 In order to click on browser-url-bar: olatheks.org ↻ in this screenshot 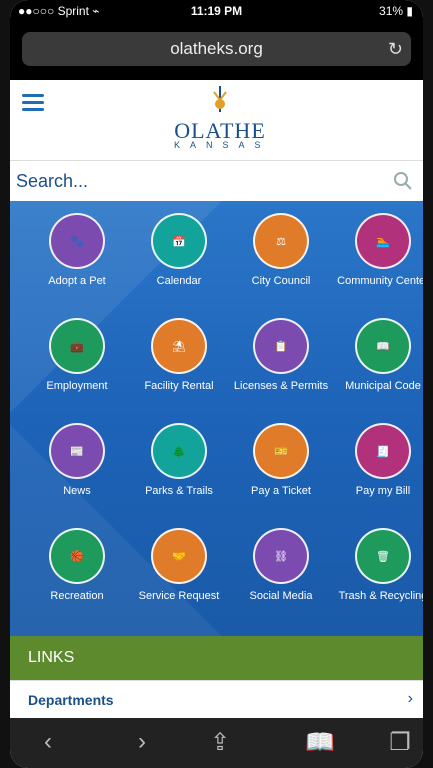, I will do `click(216, 51)`.